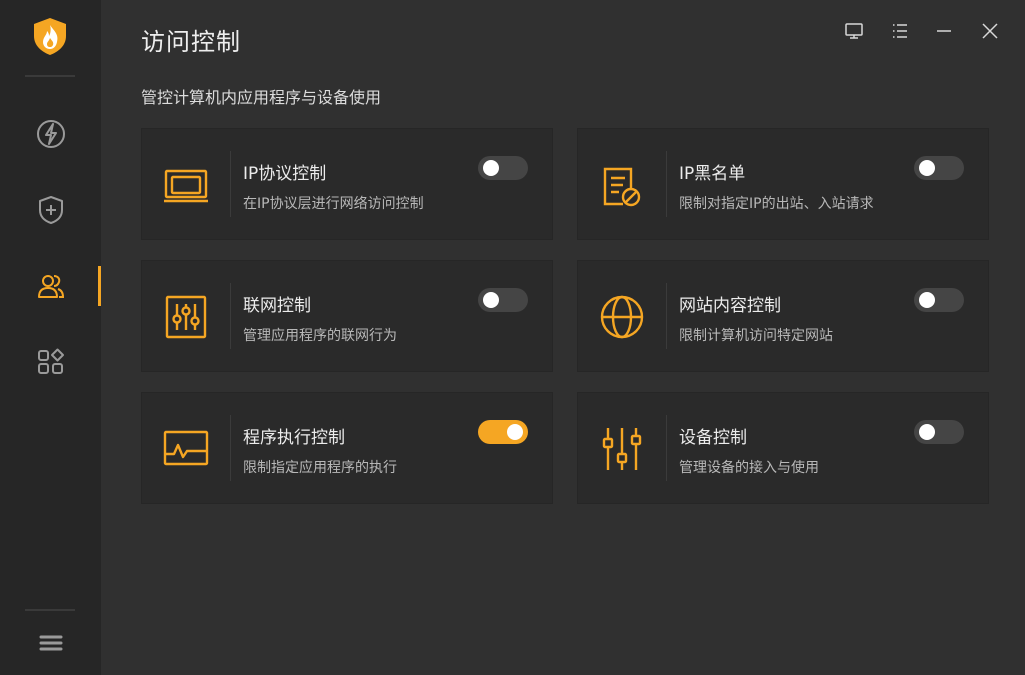  Describe the element at coordinates (99, 286) in the screenshot. I see `active-indicator` at that location.